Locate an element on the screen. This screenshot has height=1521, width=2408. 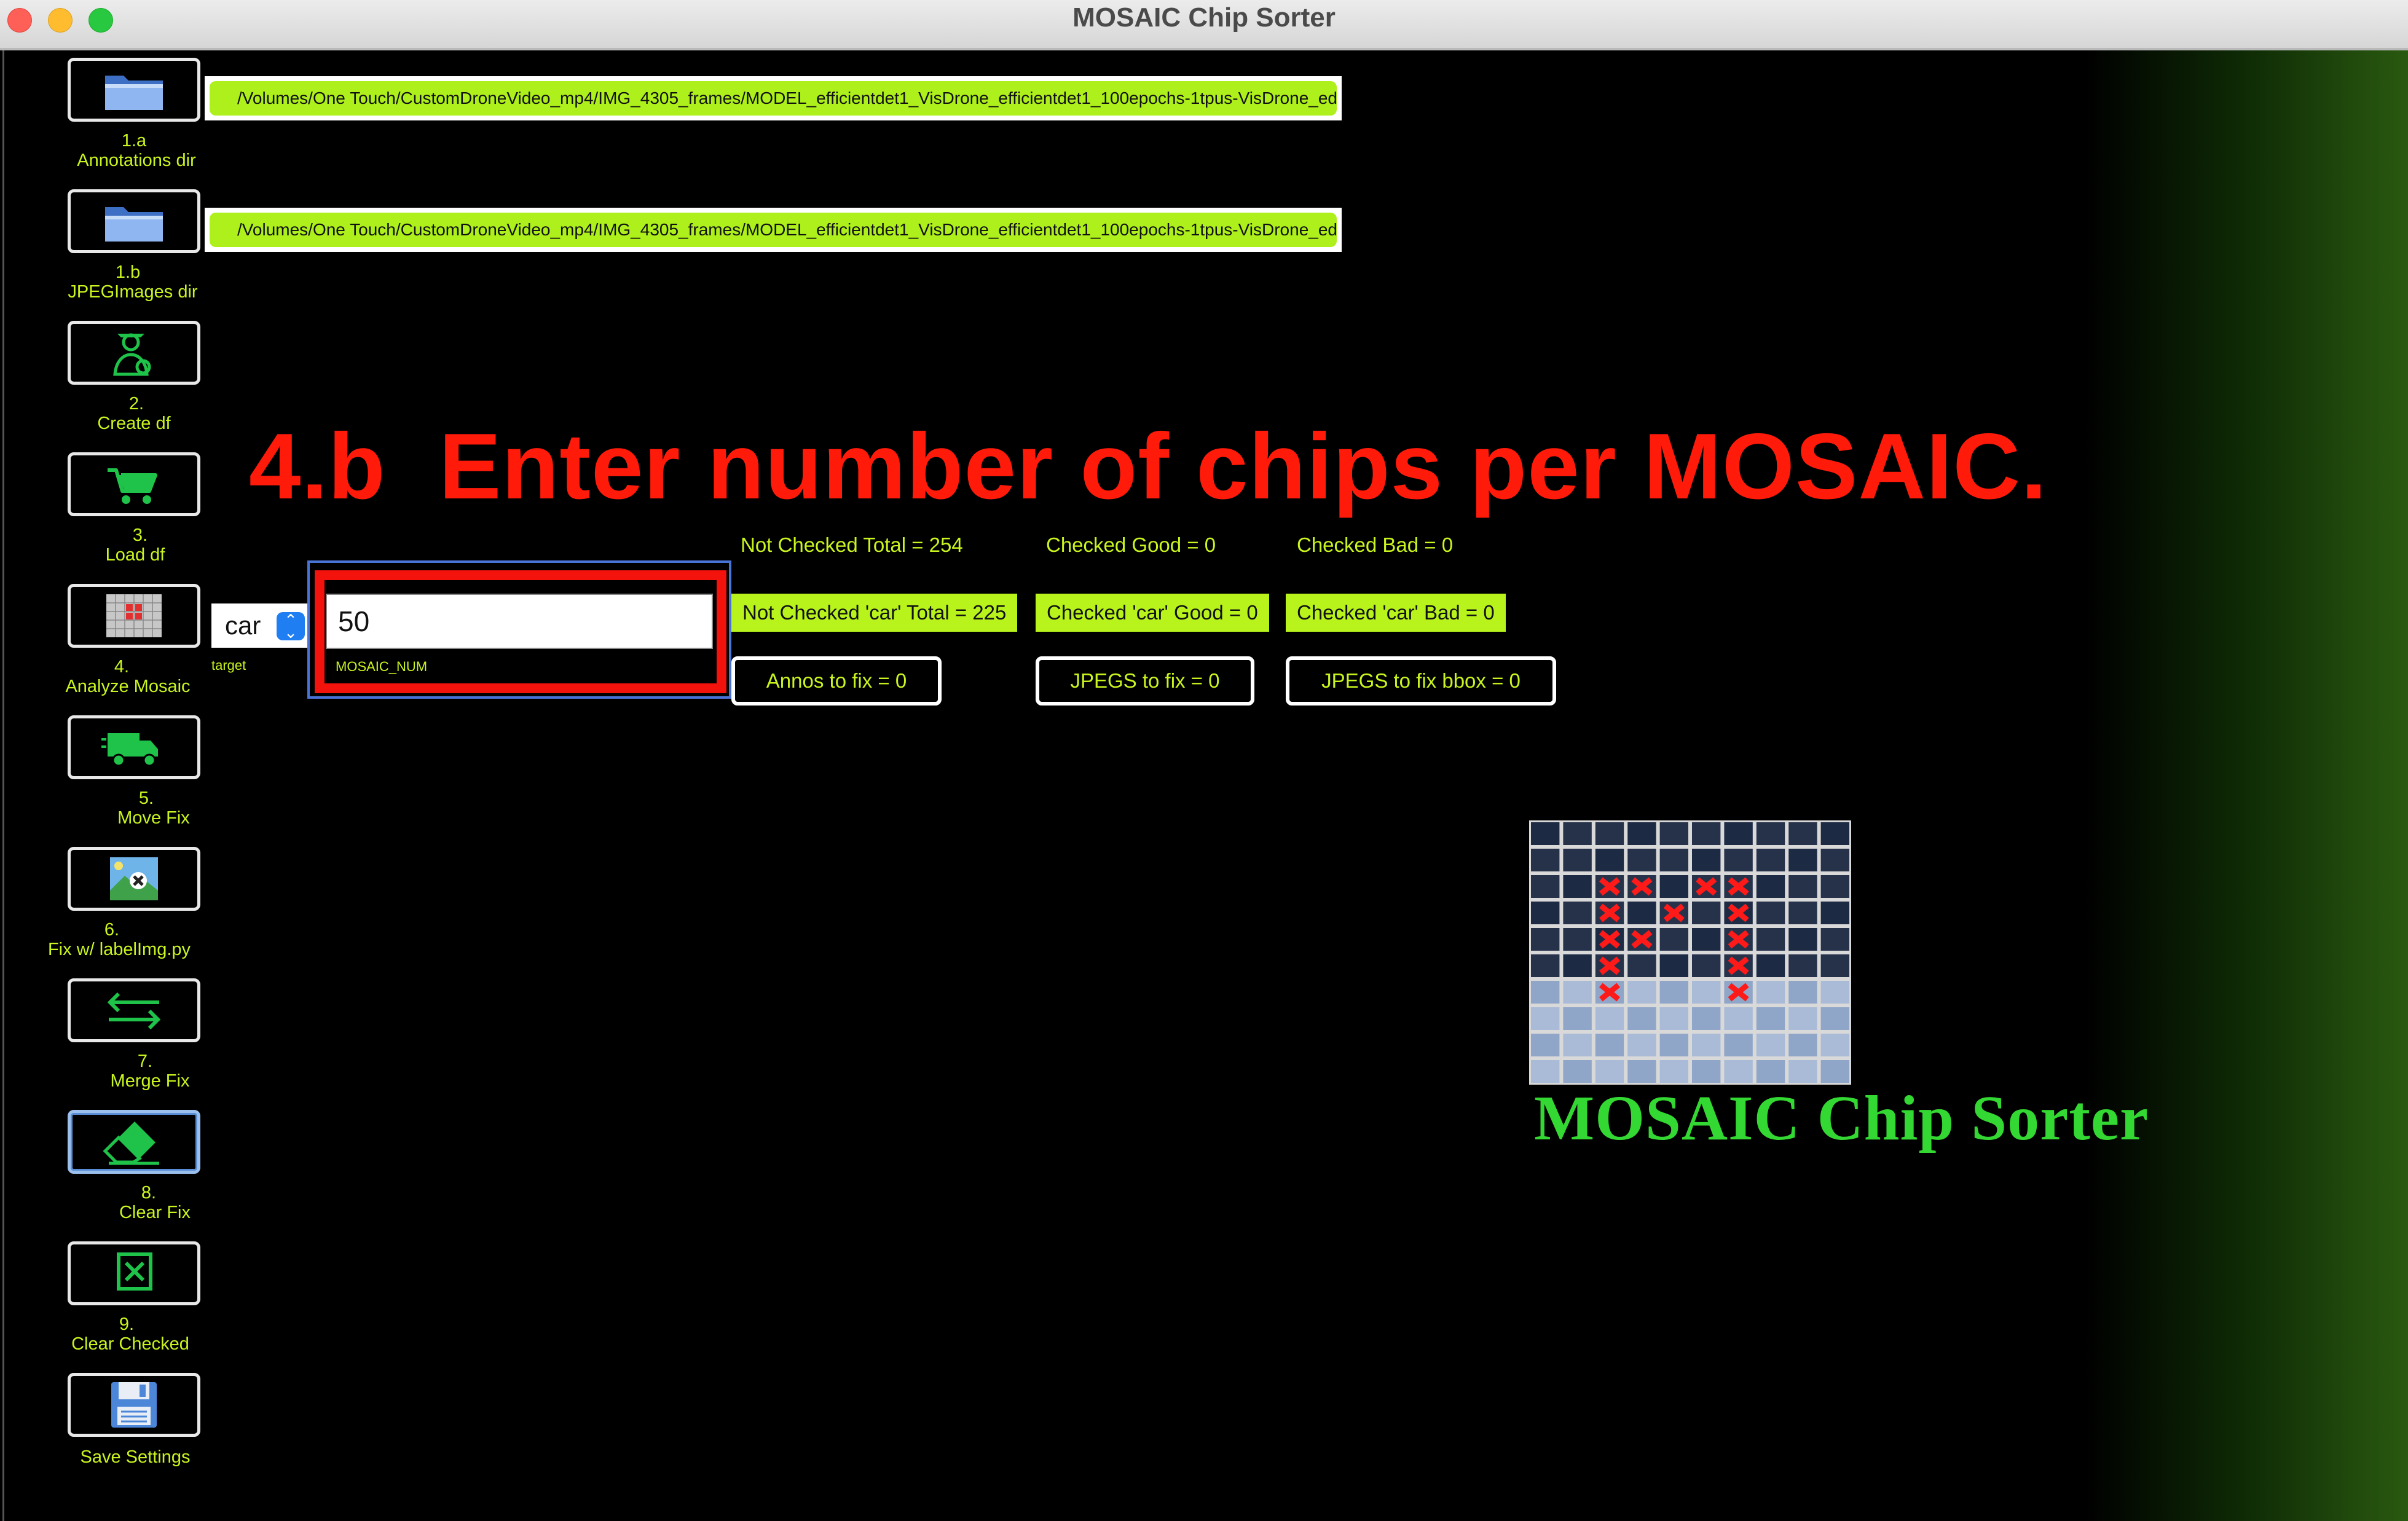
sidebar-label: Annotations dir is located at coordinates (136, 161).